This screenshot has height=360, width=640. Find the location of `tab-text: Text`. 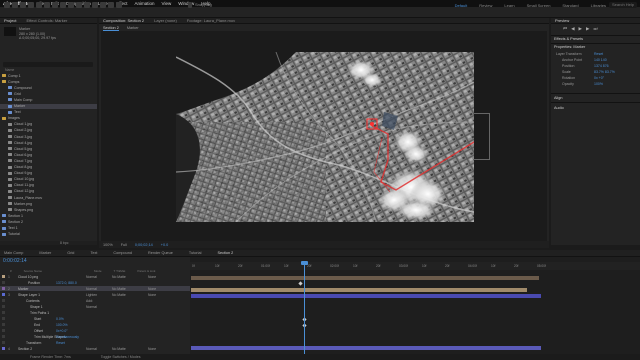

tab-text: Text is located at coordinates (93, 253).